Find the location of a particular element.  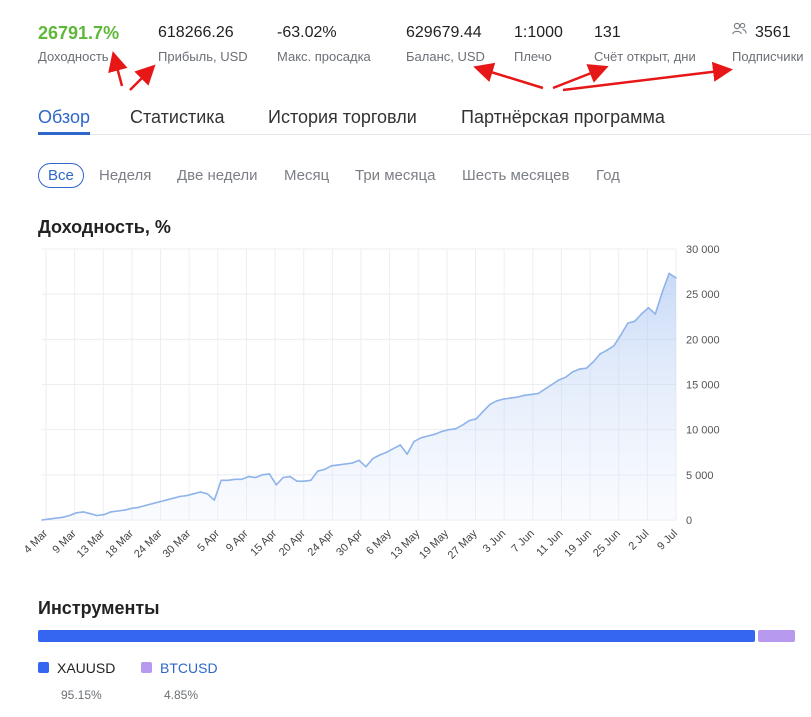

period-two-weeks: Две недели is located at coordinates (217, 175).